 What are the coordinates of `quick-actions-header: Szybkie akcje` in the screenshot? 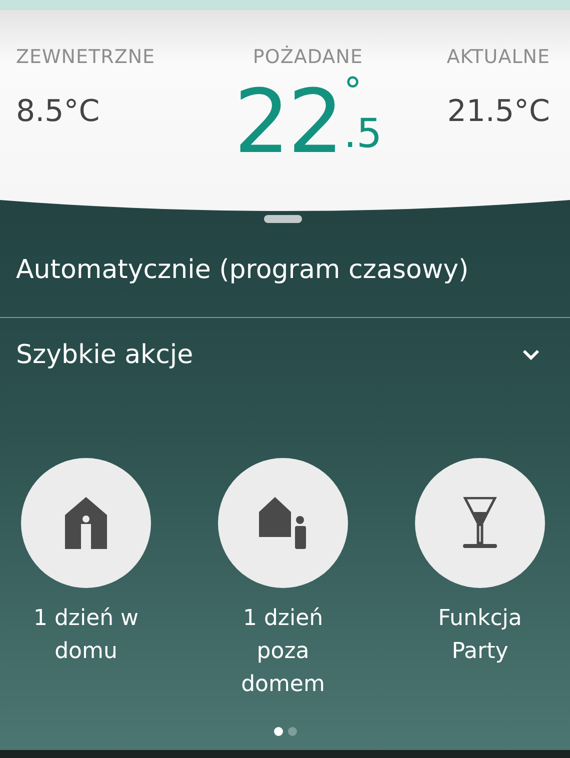 It's located at (285, 344).